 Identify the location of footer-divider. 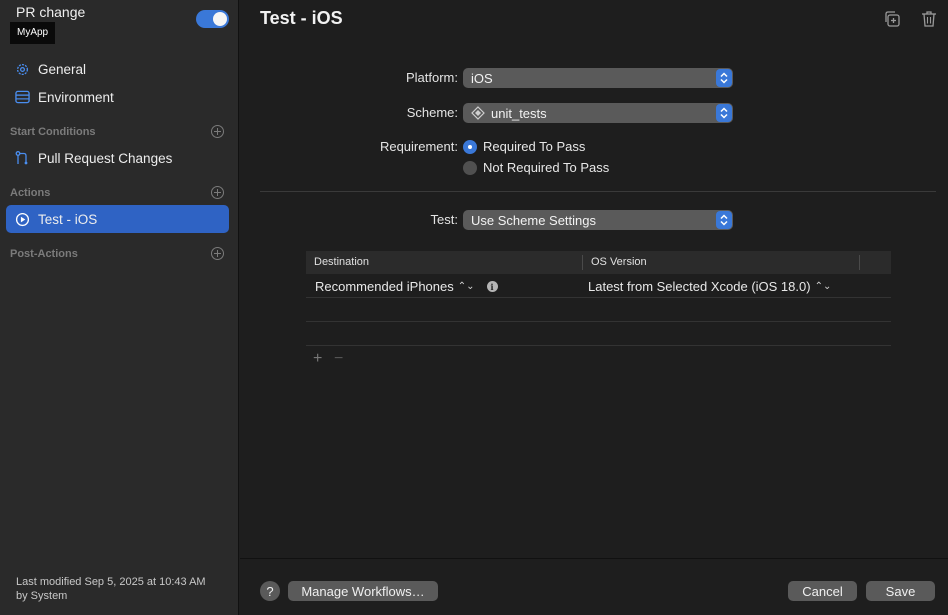
(594, 558).